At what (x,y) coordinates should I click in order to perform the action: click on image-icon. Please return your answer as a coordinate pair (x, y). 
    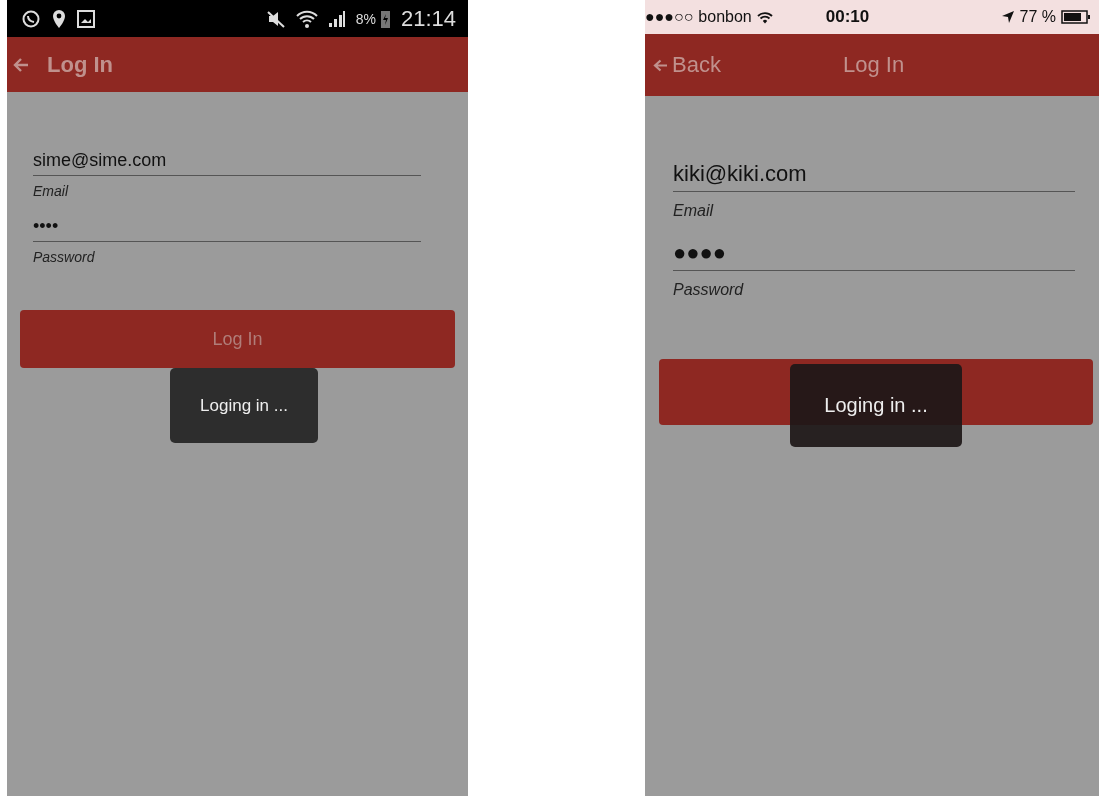
    Looking at the image, I should click on (86, 18).